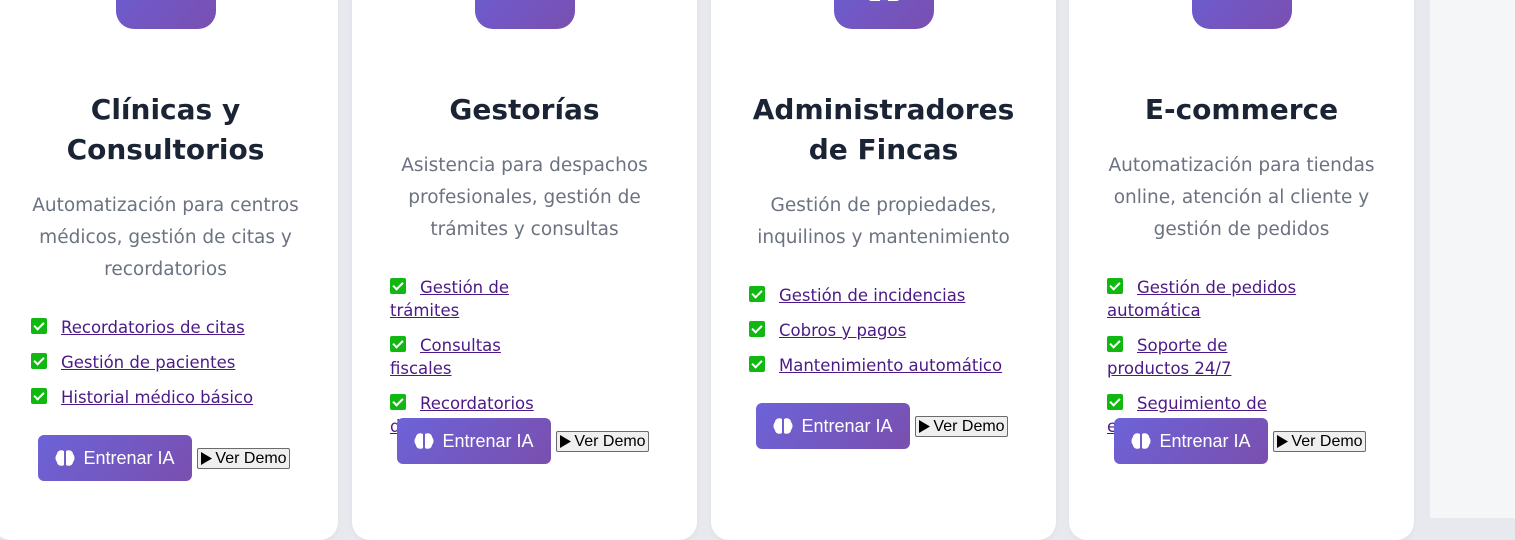 This screenshot has height=540, width=1515. I want to click on feature-link: Recordatorios de citas, so click(153, 327).